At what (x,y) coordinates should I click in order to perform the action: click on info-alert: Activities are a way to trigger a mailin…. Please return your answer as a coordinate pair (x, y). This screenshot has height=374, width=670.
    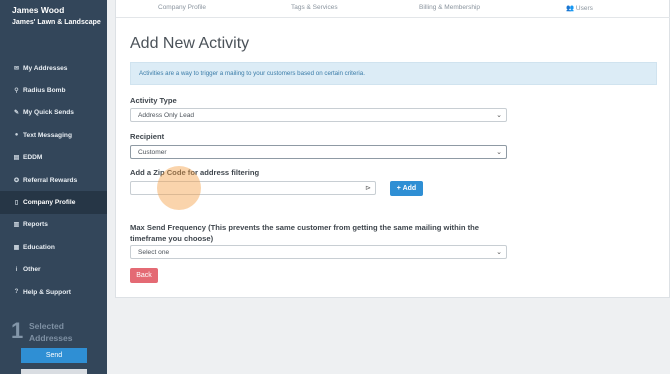
    Looking at the image, I should click on (393, 73).